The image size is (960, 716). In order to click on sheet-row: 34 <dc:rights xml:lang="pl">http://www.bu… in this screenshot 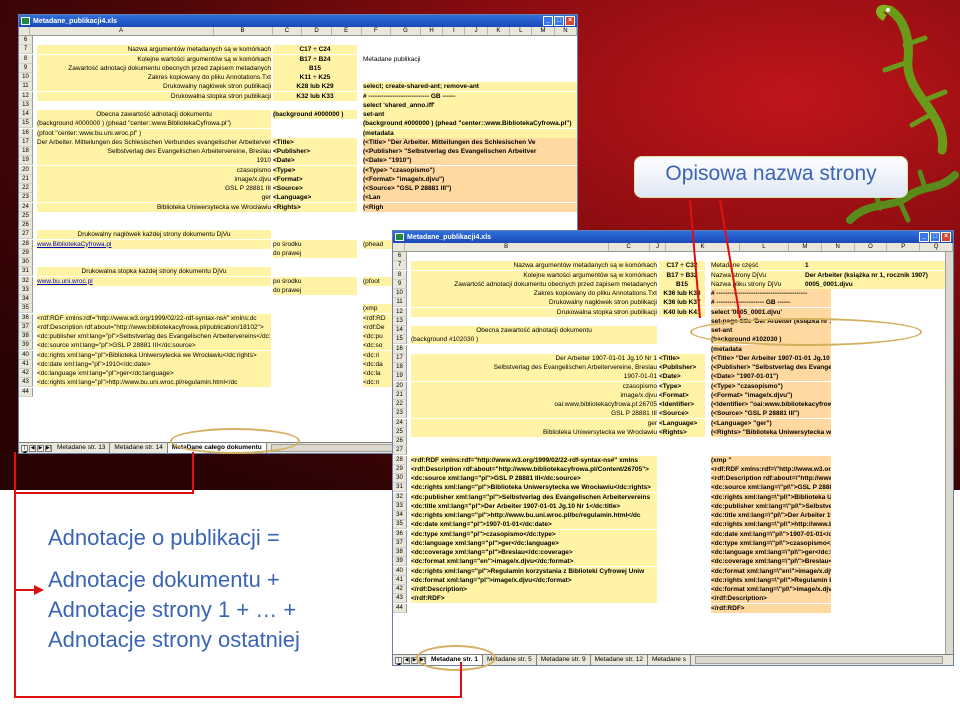, I will do `click(673, 516)`.